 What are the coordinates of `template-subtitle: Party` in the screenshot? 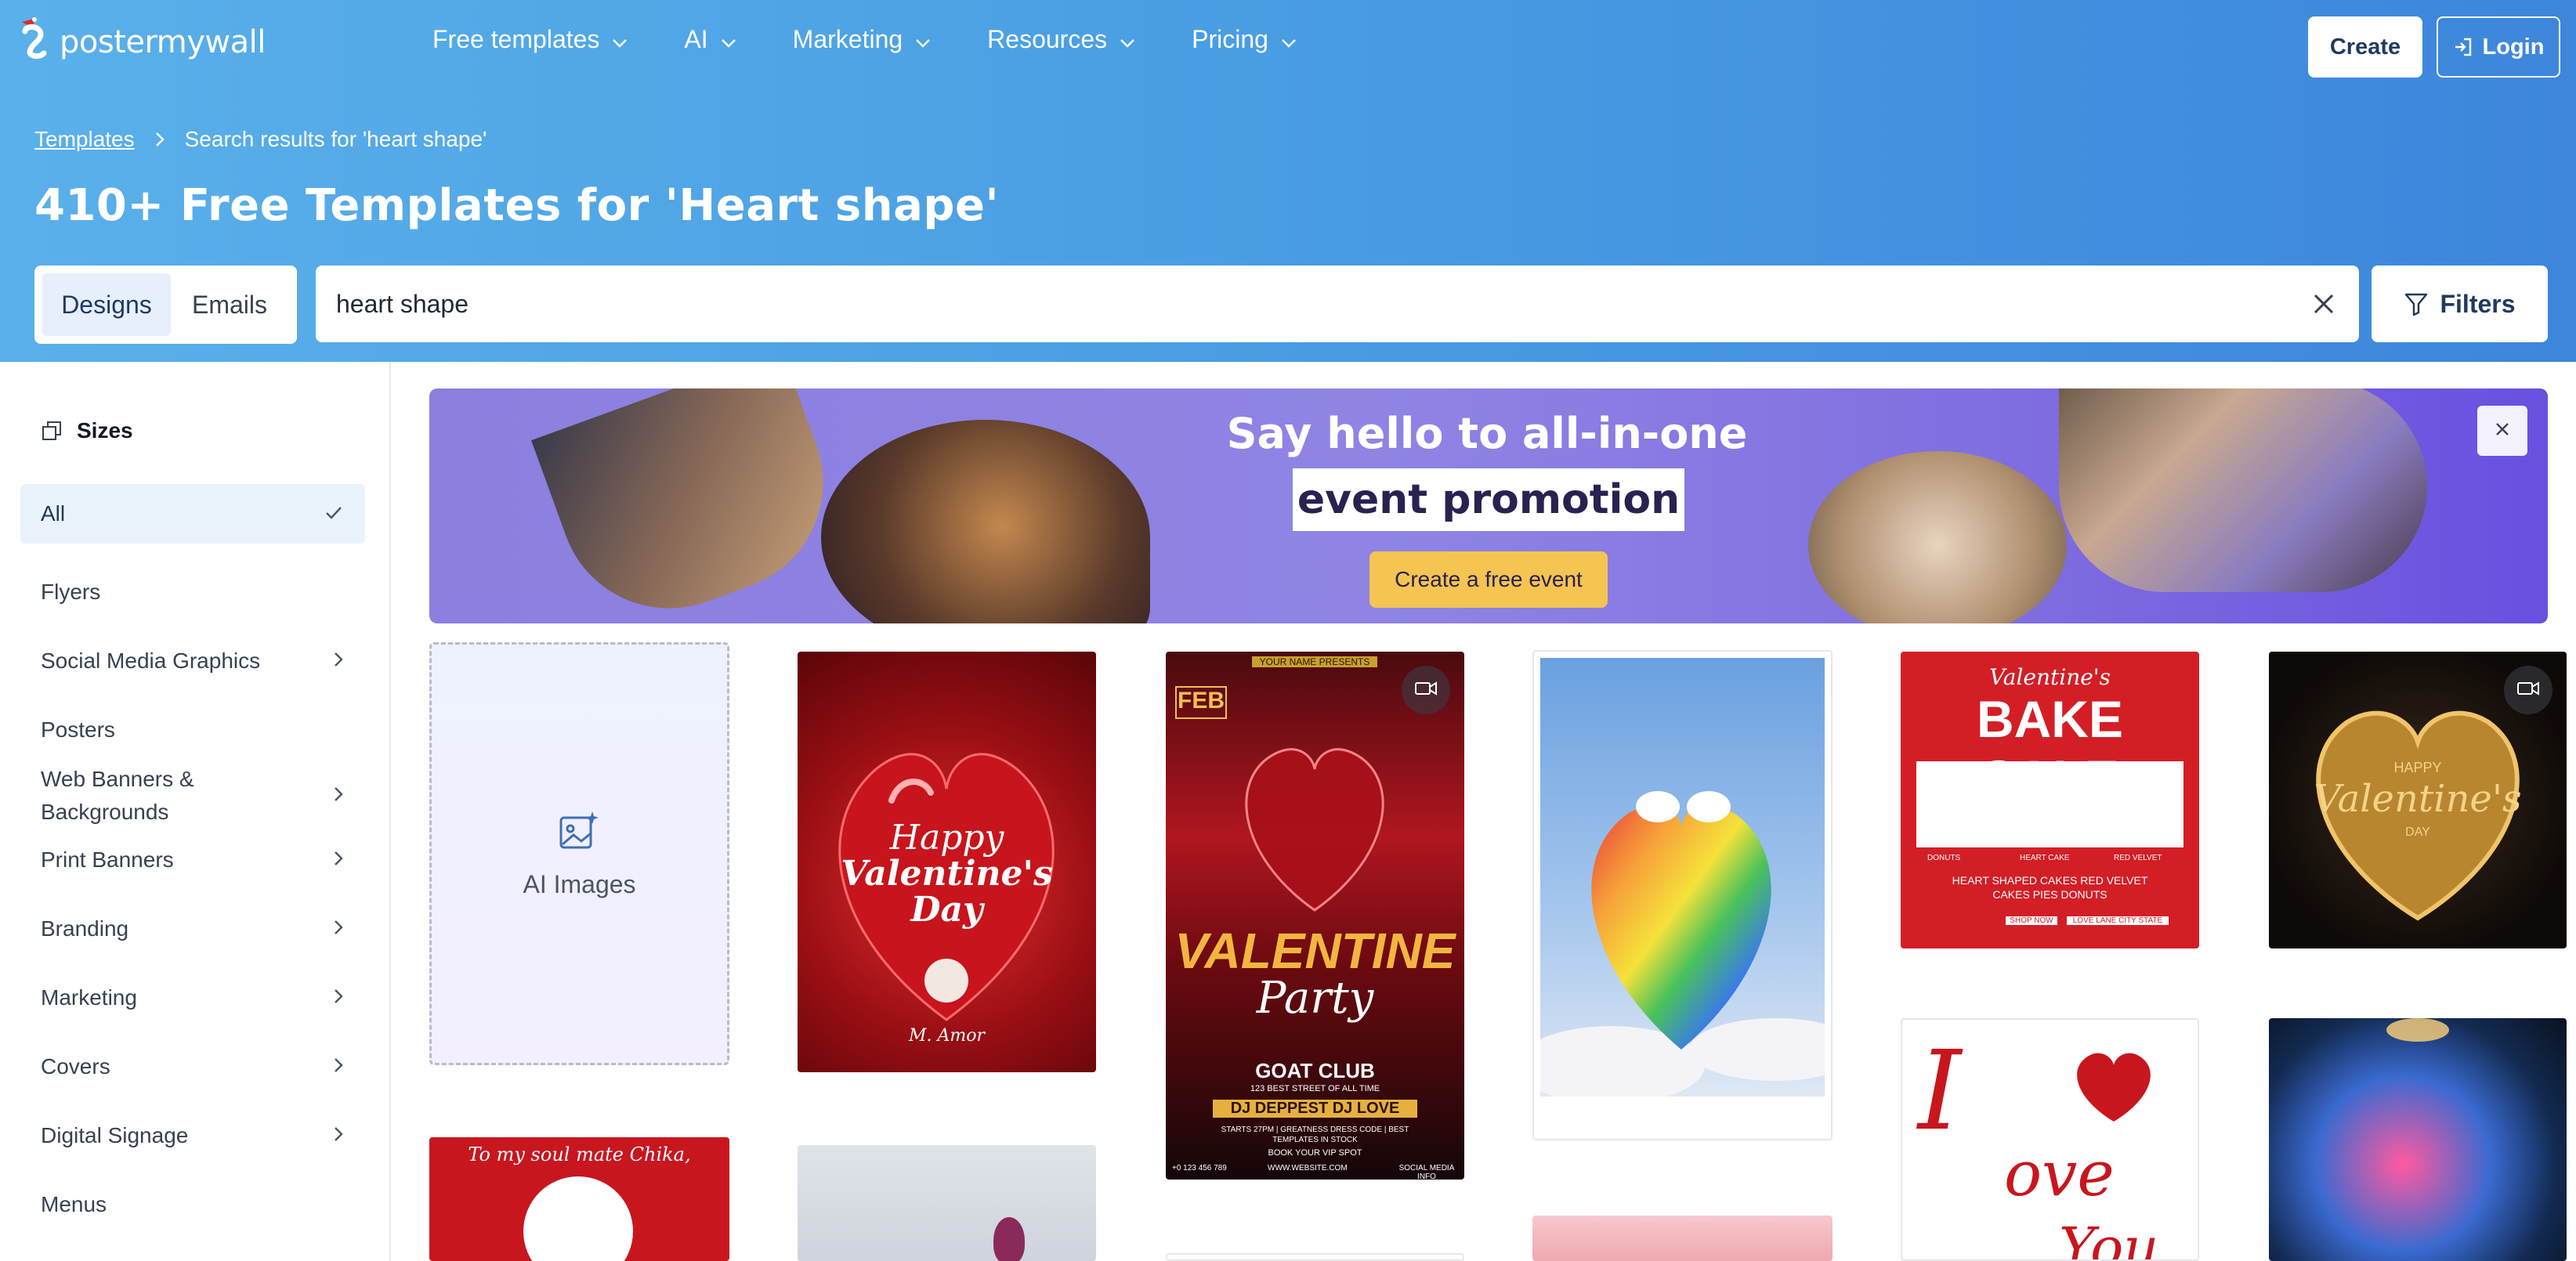 It's located at (1315, 998).